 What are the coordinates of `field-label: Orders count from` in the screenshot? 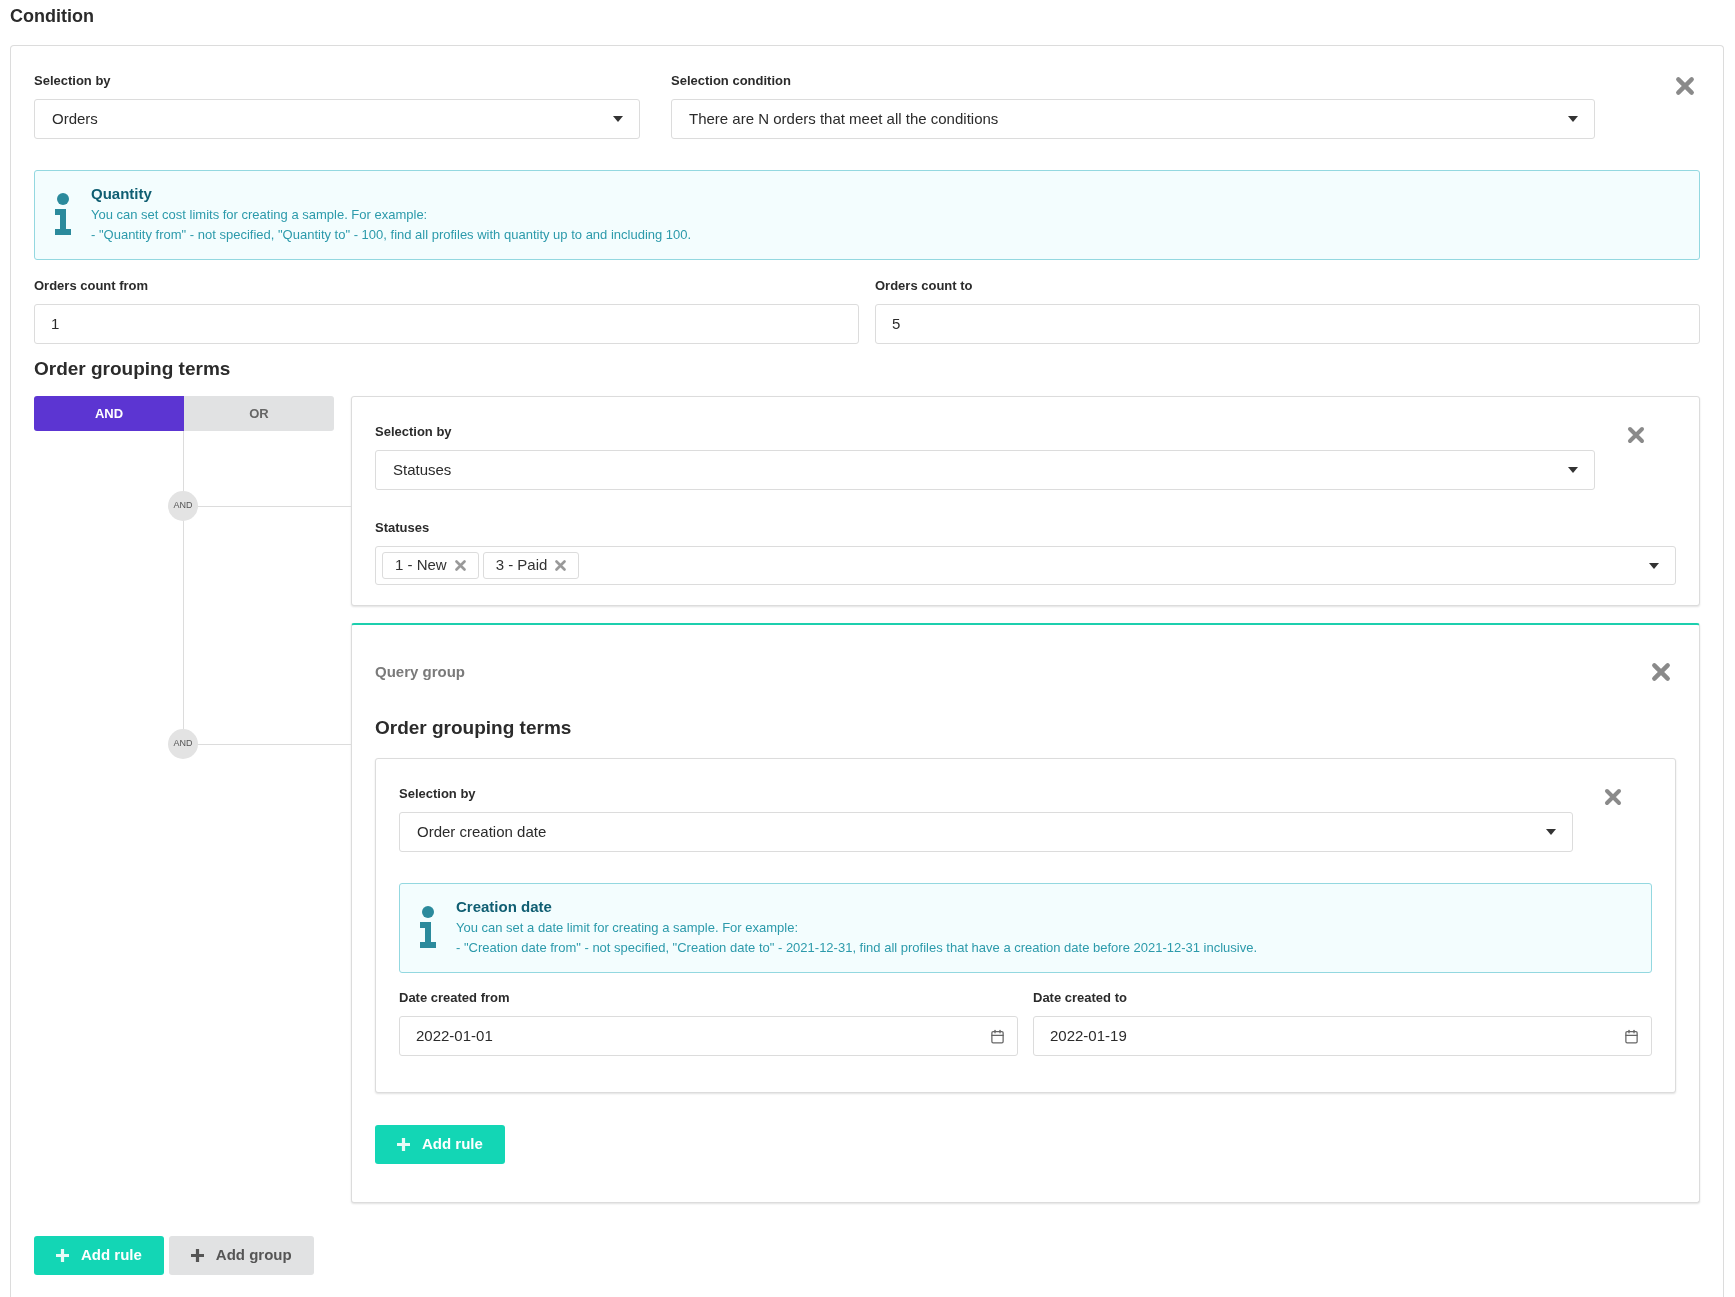 It's located at (92, 286).